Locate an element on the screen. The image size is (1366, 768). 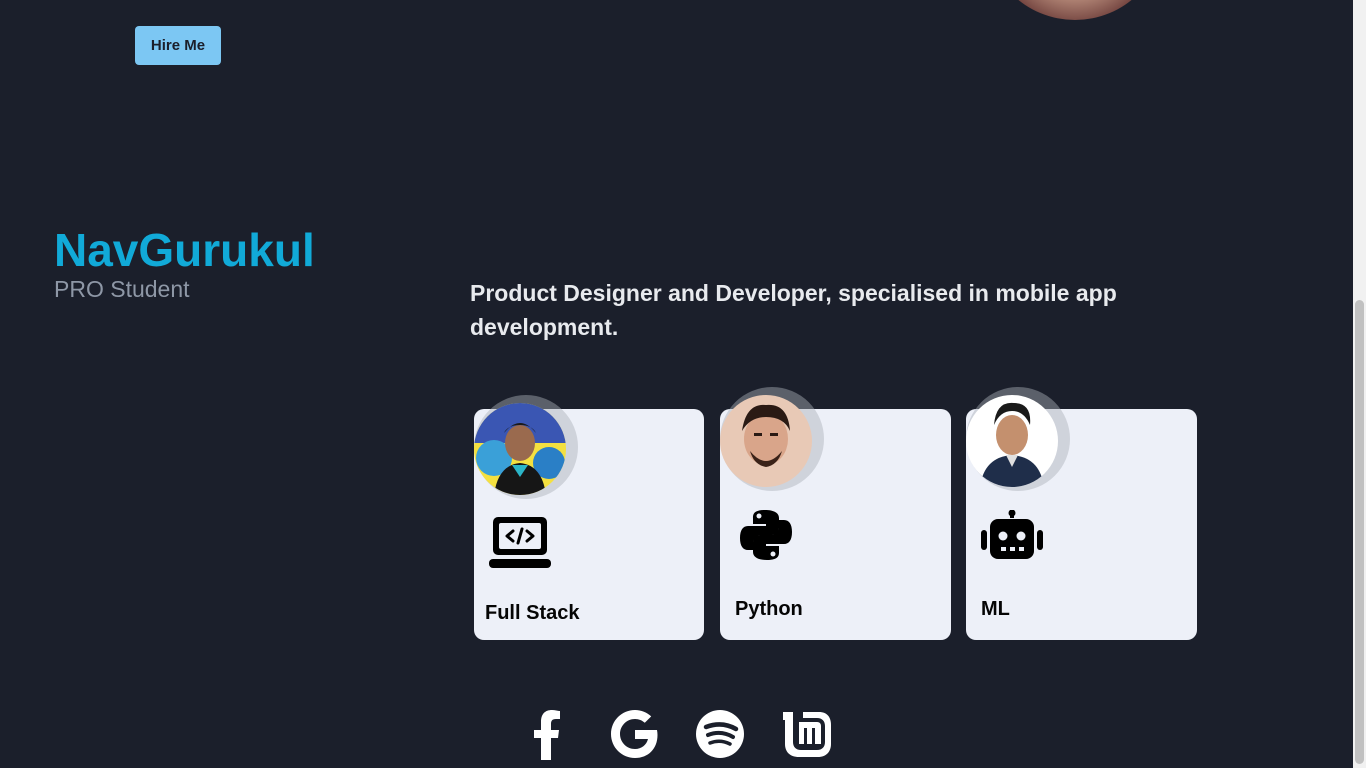
hero-photo is located at coordinates (1075, 10).